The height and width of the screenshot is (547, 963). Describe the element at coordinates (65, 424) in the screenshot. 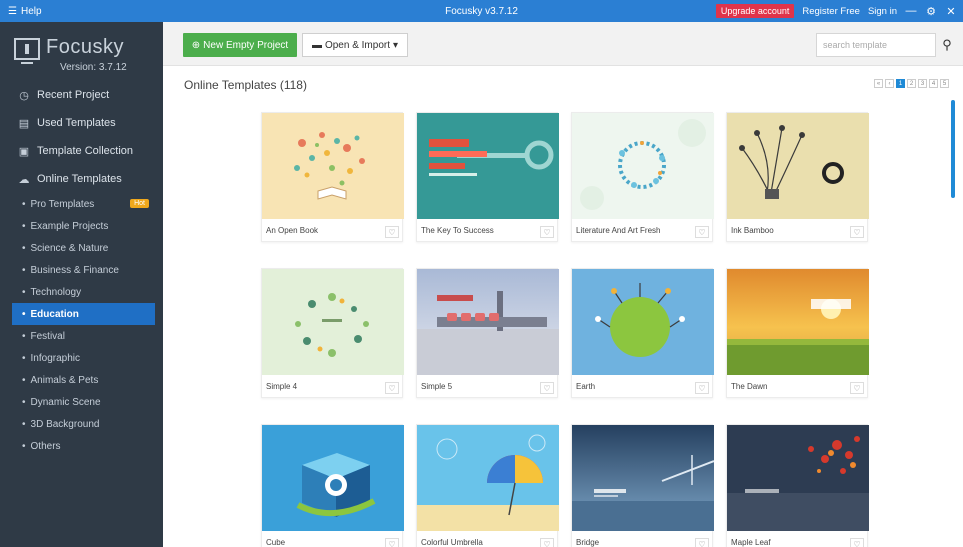

I see `sidebar-item-label: 3D Background` at that location.